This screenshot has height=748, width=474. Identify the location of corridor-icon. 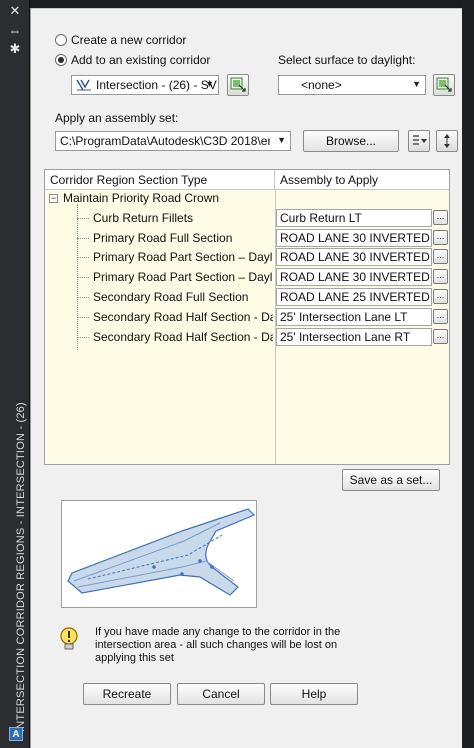
(83, 85).